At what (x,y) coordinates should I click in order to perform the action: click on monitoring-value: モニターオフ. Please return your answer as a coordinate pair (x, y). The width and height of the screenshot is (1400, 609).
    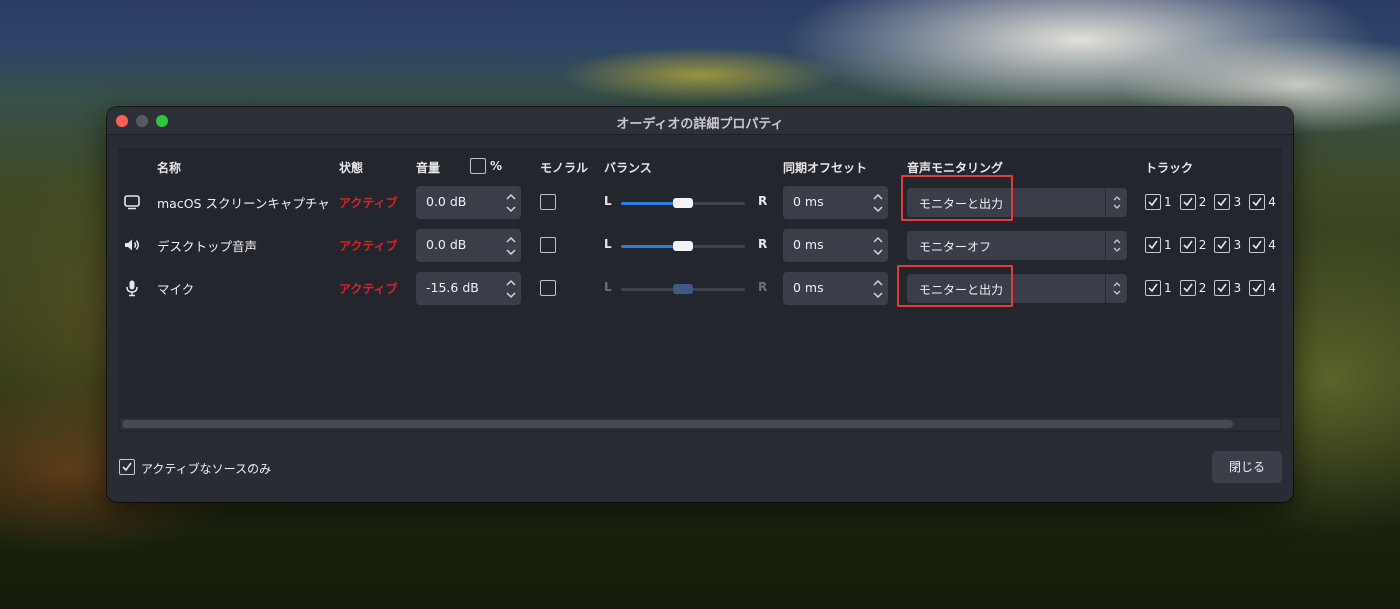
    Looking at the image, I should click on (955, 247).